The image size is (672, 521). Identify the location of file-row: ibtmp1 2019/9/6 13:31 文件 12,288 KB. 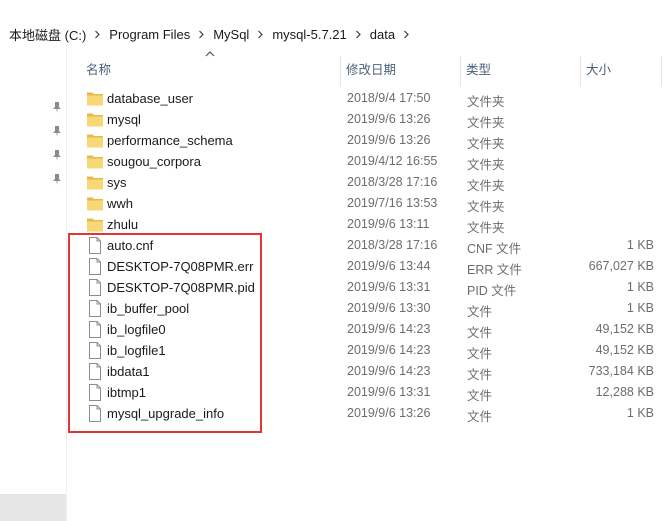
(369, 392).